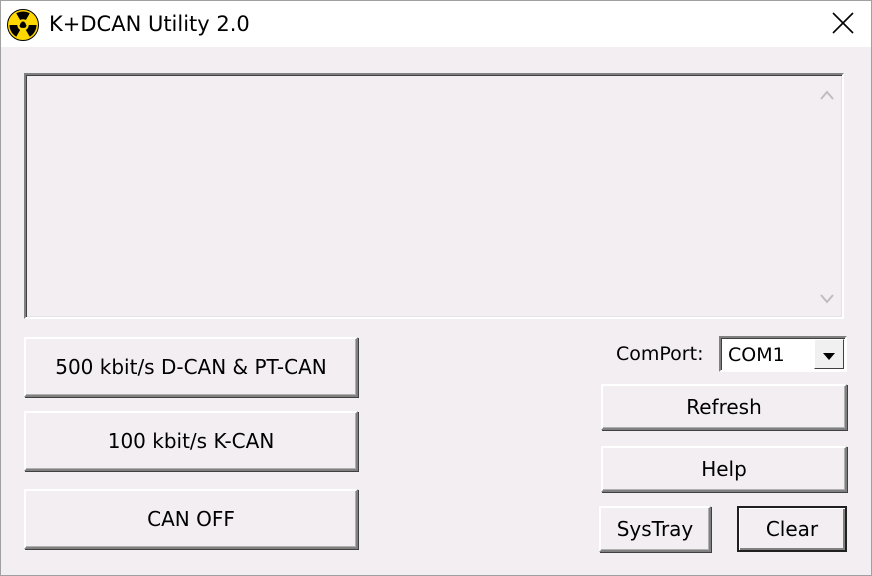  I want to click on help-button: Help, so click(724, 469).